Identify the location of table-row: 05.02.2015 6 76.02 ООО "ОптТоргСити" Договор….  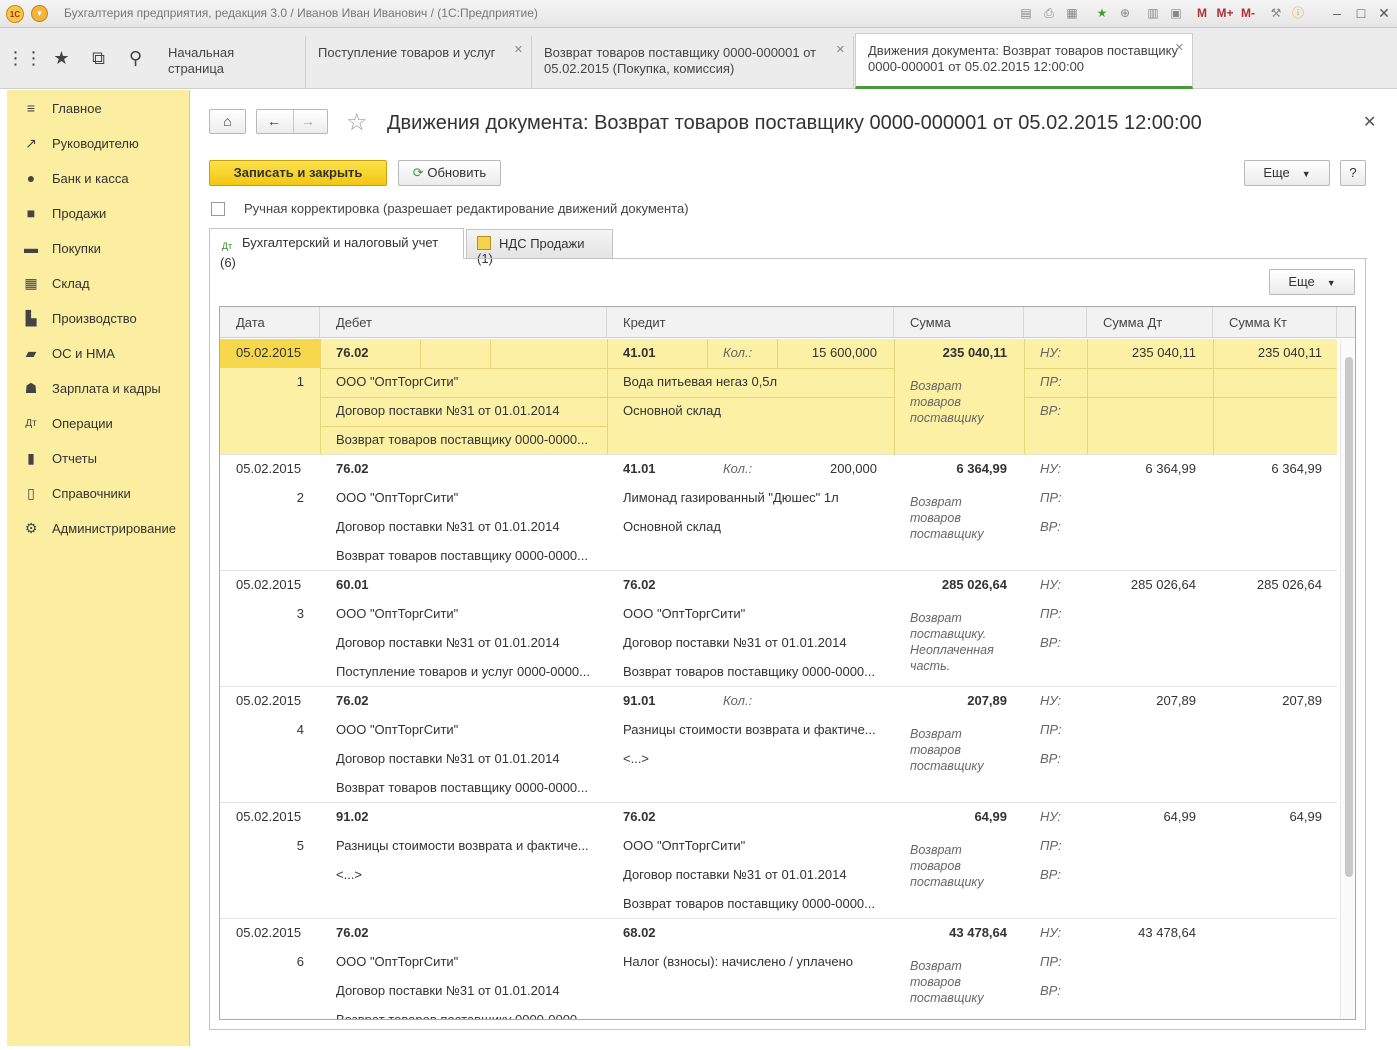
(778, 969).